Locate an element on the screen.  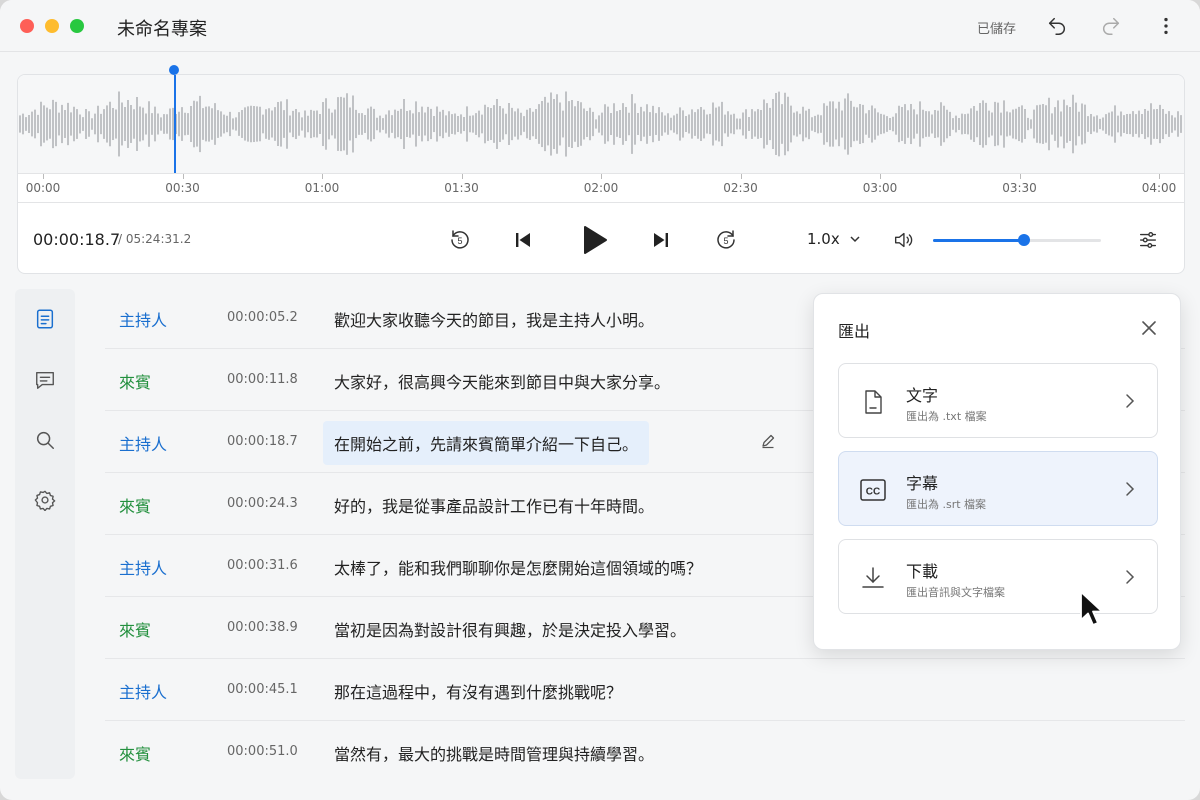
next-button is located at coordinates (661, 240).